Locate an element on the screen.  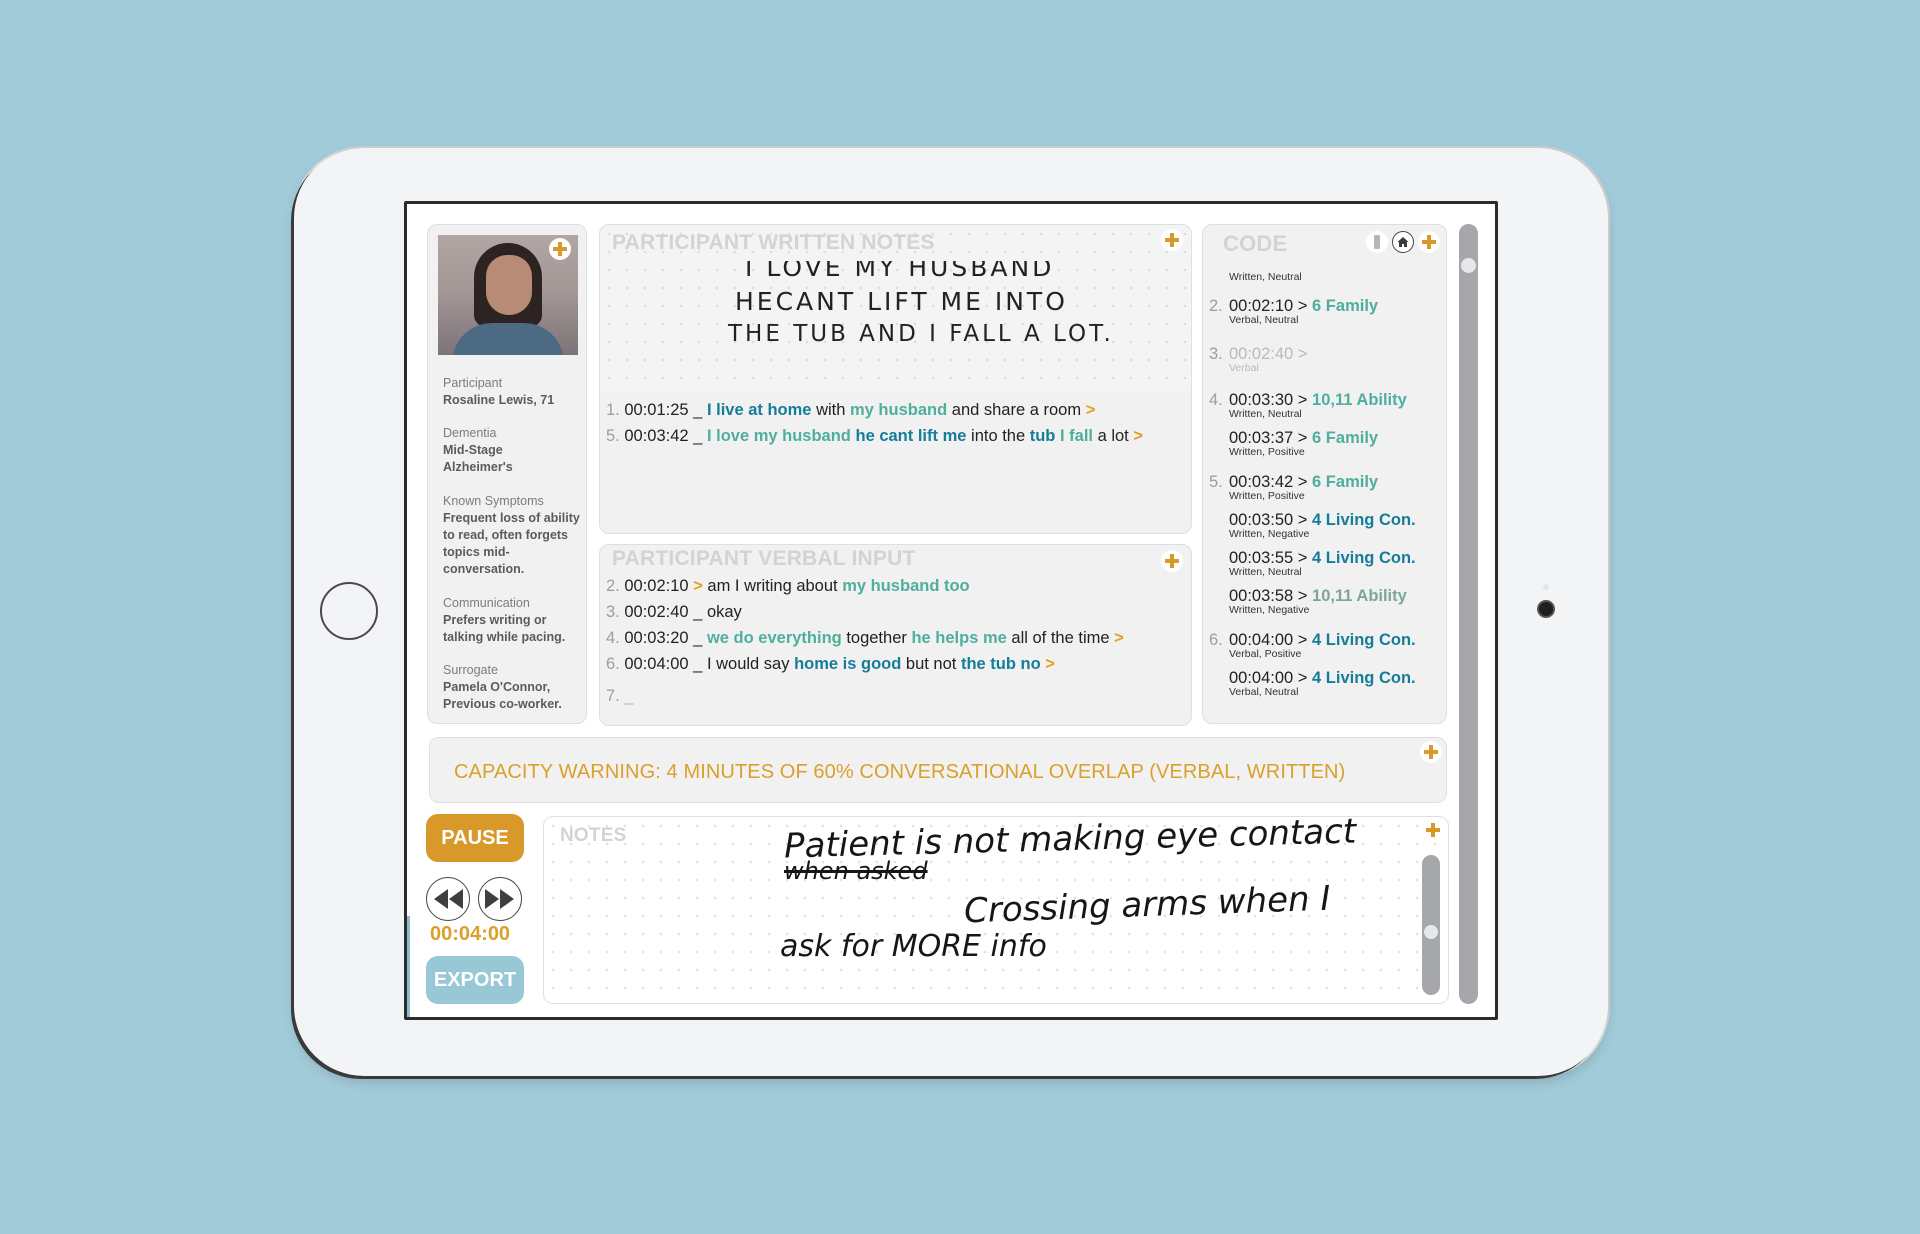
transcript-segment: I love my husband is located at coordinates (778, 436).